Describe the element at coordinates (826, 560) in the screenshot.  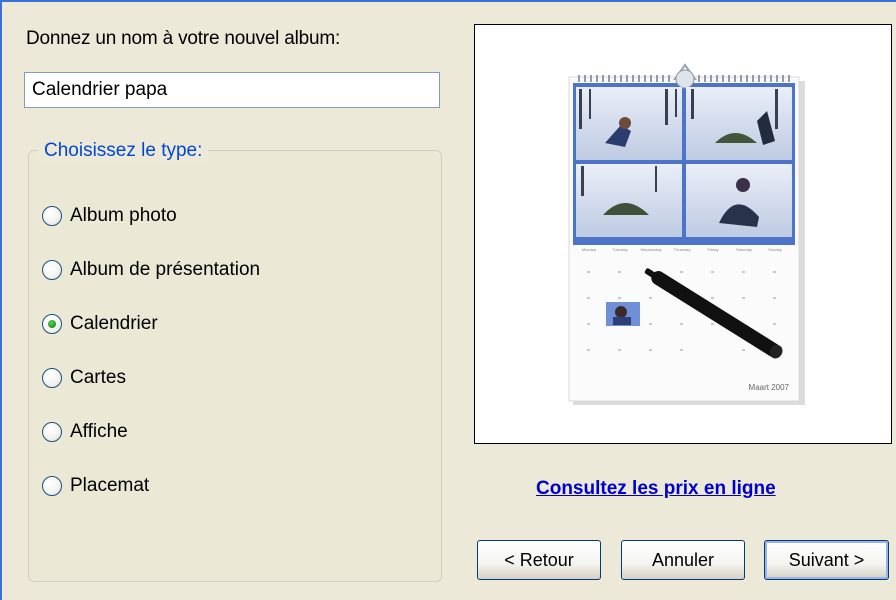
I see `next-button: Suivant >` at that location.